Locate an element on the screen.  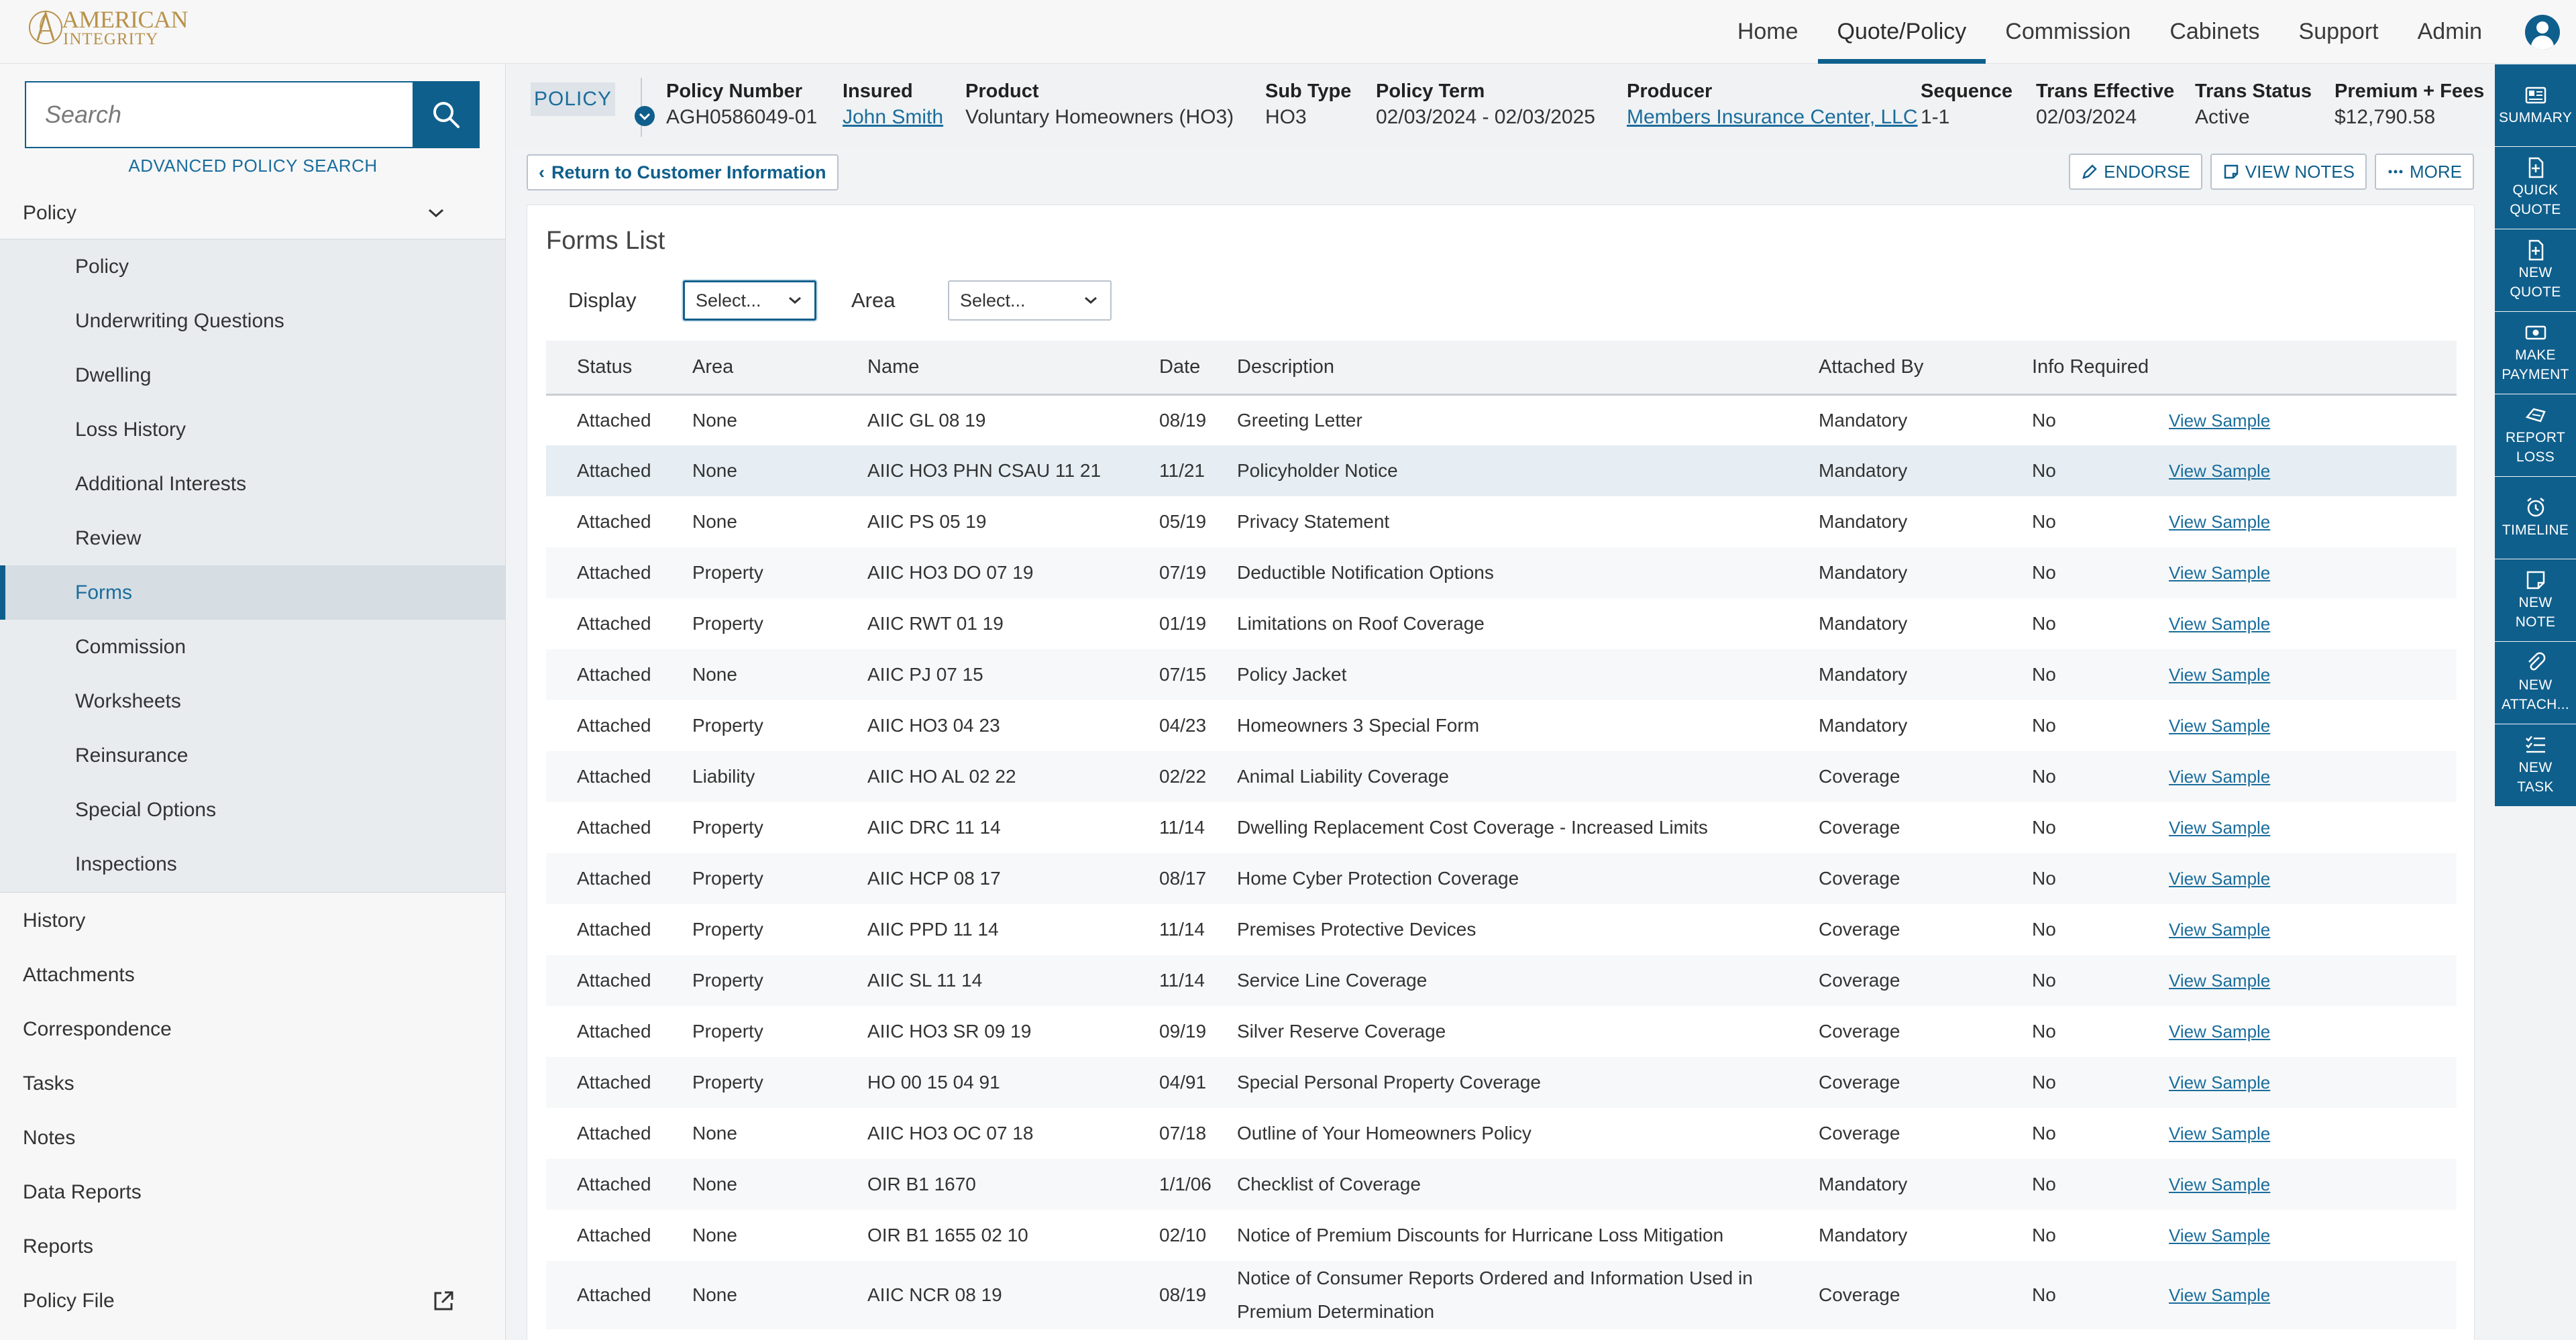
advanced-policy-search-link: ADVANCED POLICY SEARCH is located at coordinates (253, 166).